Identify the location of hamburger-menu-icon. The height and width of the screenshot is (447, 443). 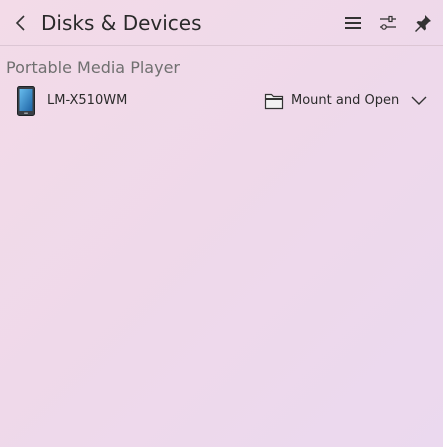
(353, 23).